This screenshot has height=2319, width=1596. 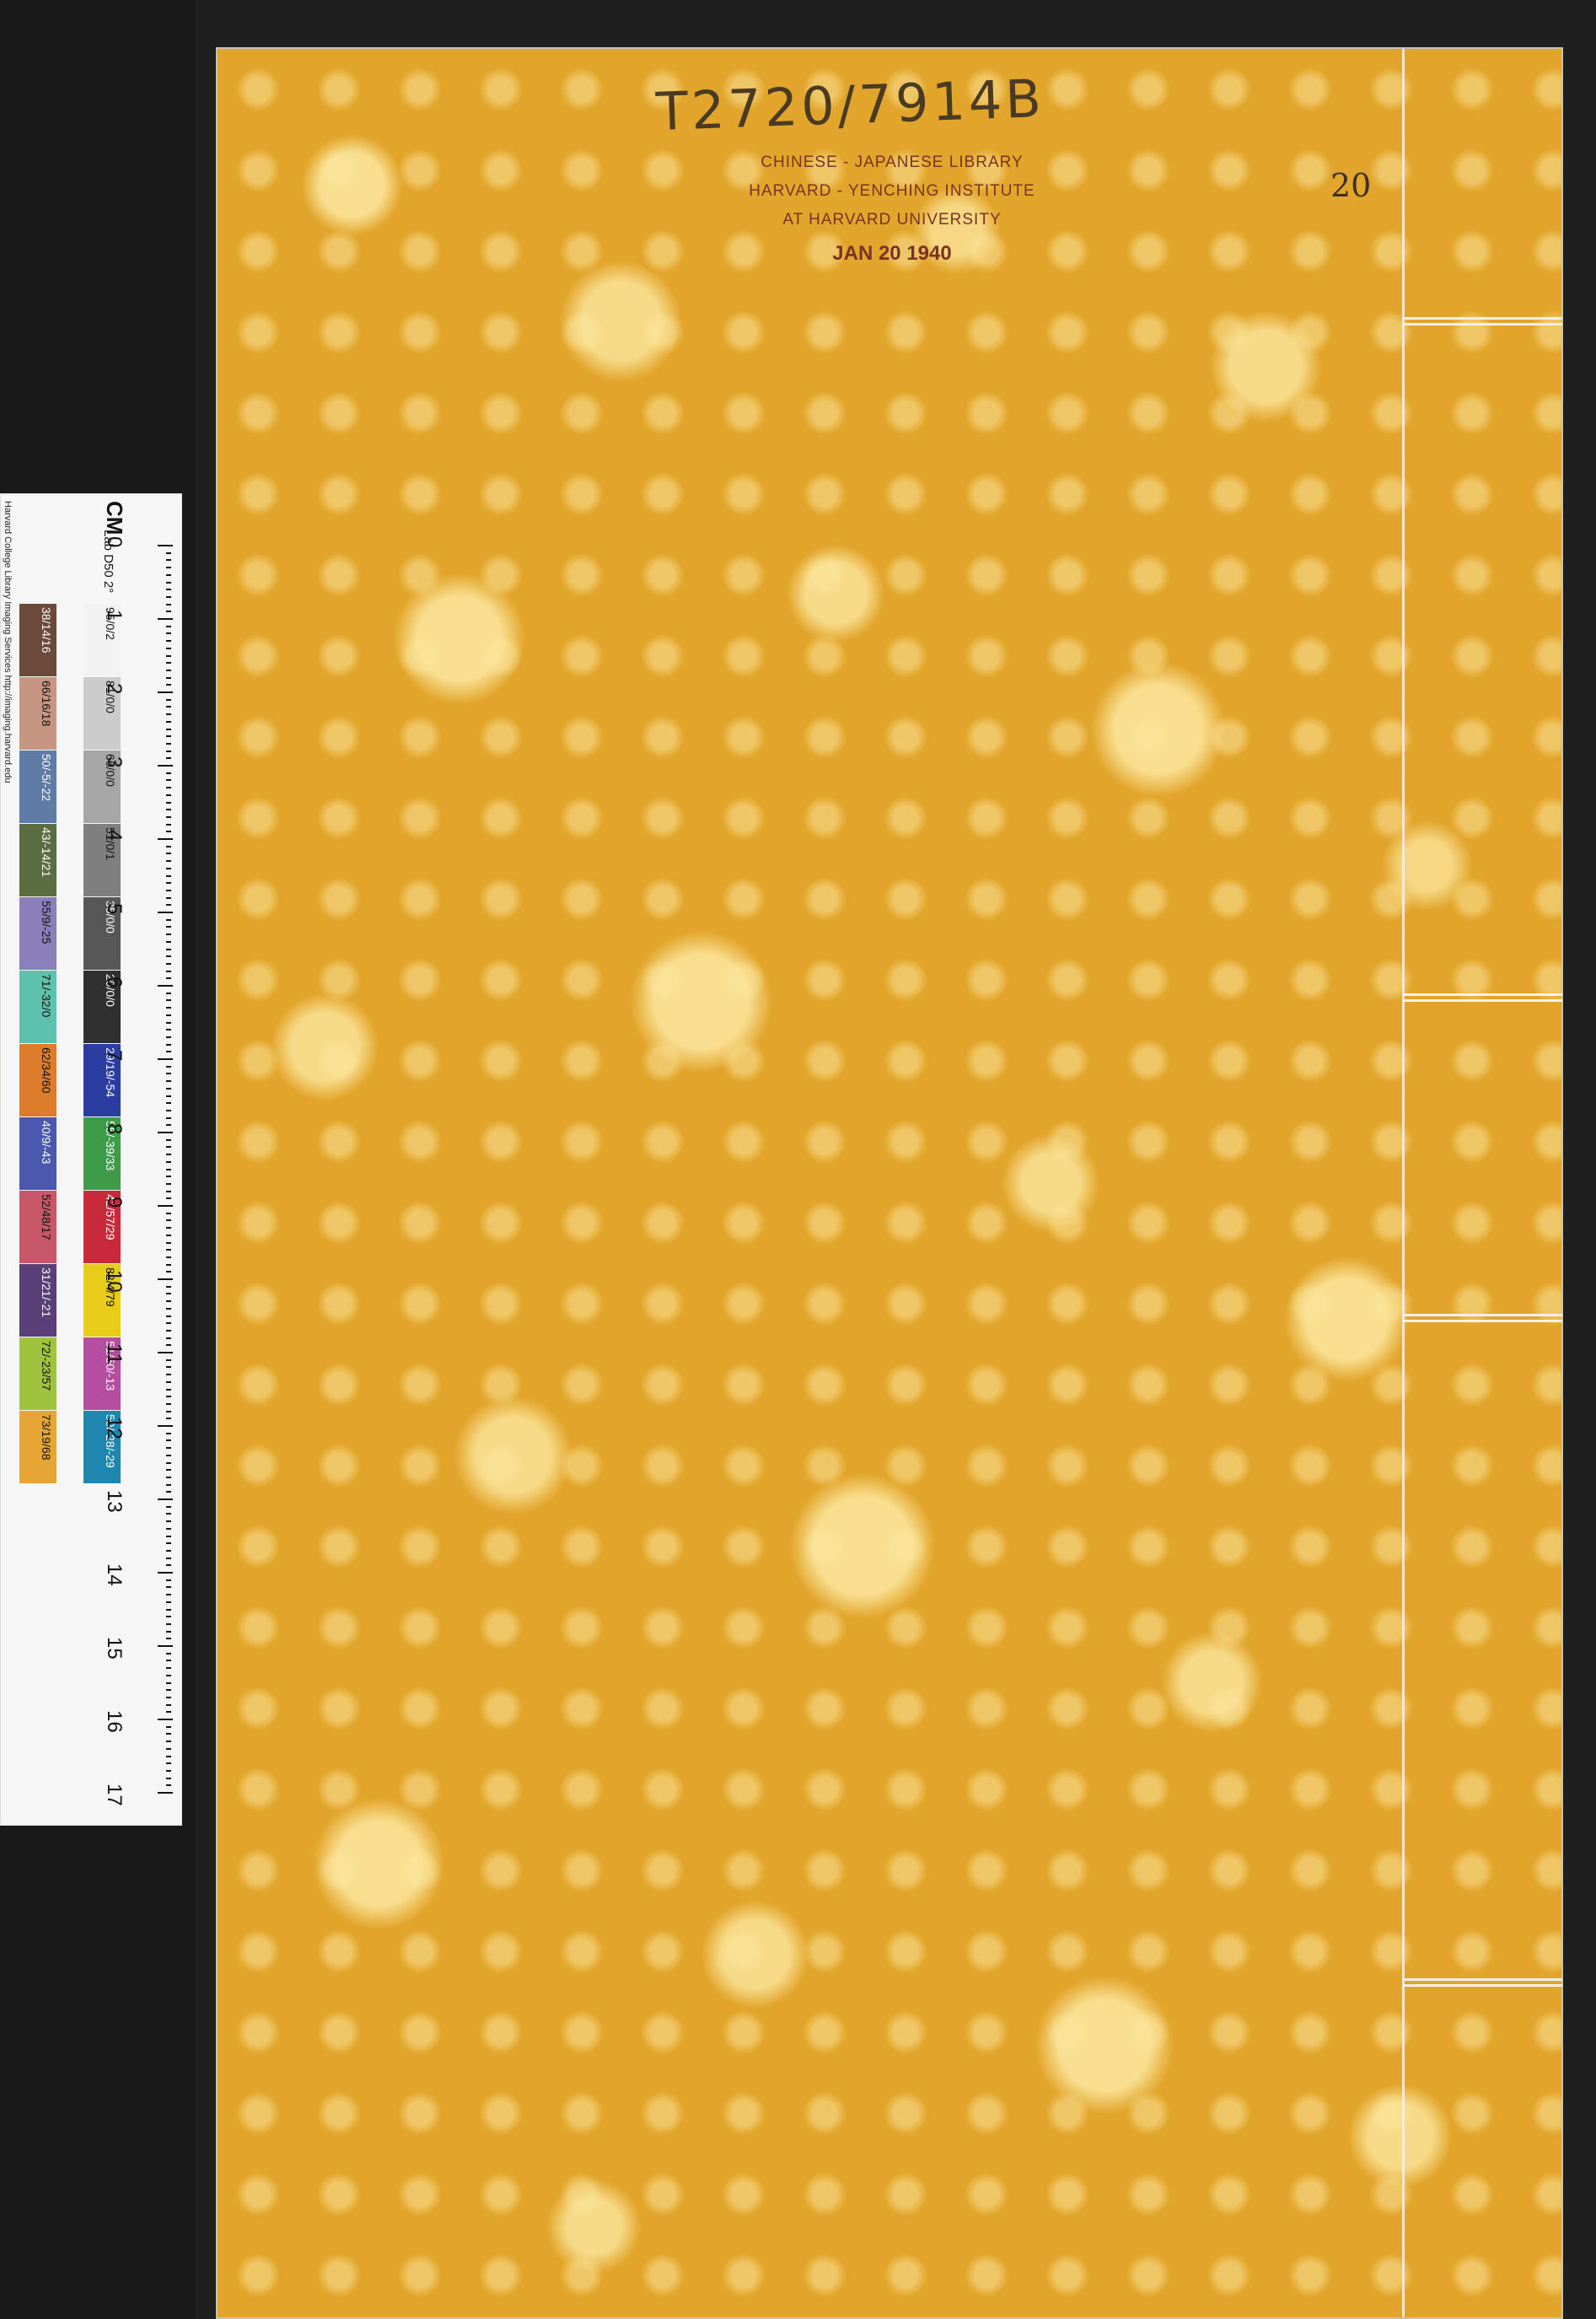 What do you see at coordinates (115, 762) in the screenshot?
I see `cm-label: 3` at bounding box center [115, 762].